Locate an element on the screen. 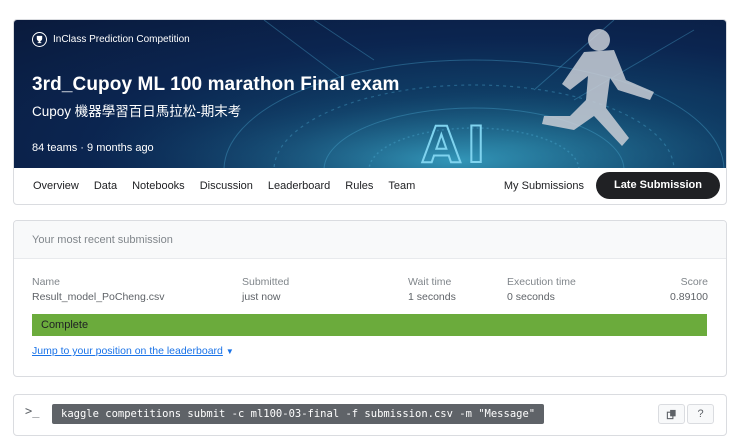 Image resolution: width=737 pixels, height=436 pixels. competition-type-label: InClass Prediction Competition is located at coordinates (121, 39).